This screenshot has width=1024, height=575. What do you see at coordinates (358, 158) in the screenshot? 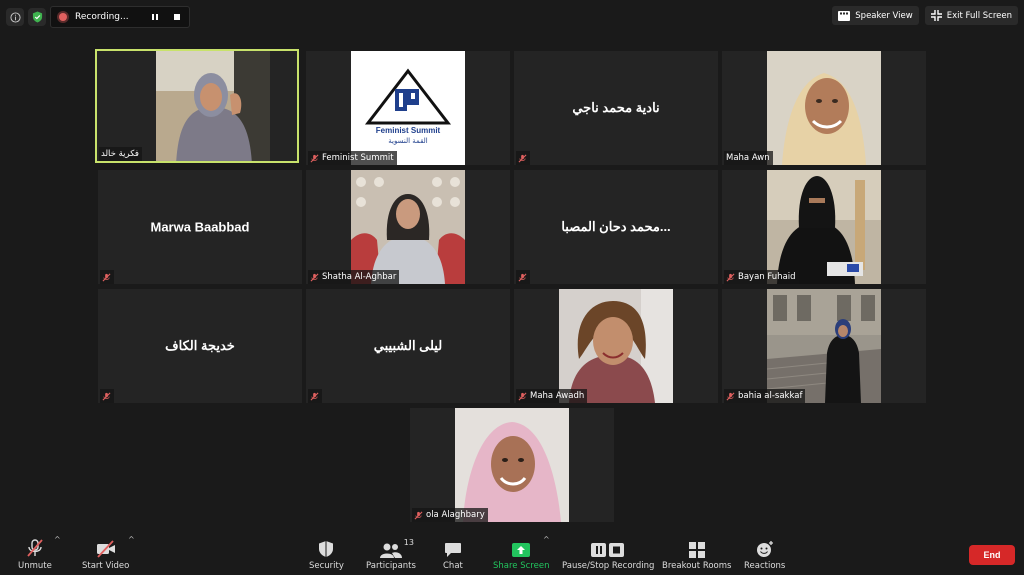
I see `participant-name: Feminist Summit` at bounding box center [358, 158].